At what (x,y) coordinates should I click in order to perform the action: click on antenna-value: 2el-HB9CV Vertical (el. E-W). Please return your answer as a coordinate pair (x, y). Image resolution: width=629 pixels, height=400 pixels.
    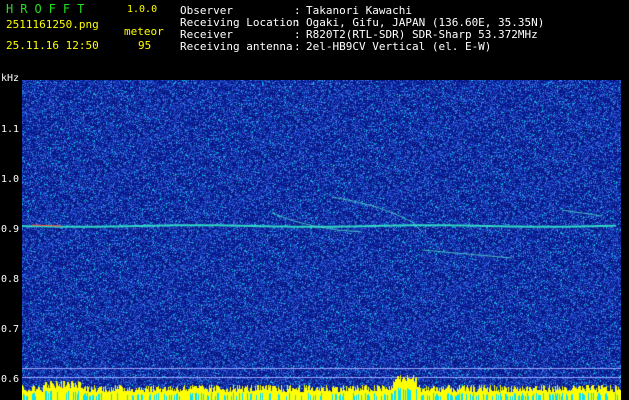
    Looking at the image, I should click on (399, 46).